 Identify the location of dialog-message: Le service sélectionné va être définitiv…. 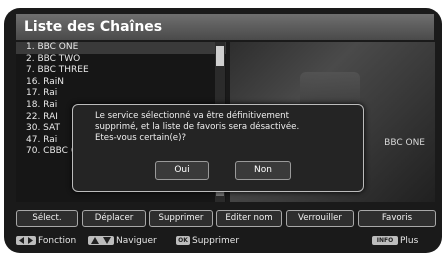
(225, 127).